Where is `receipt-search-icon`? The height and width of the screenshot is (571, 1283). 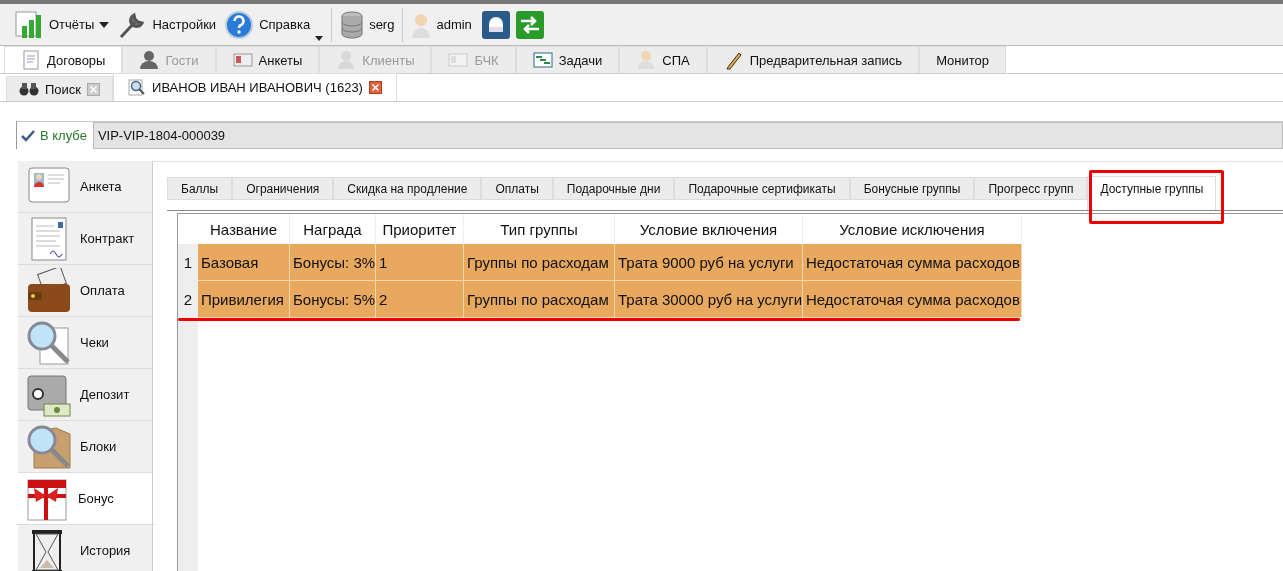
receipt-search-icon is located at coordinates (49, 342).